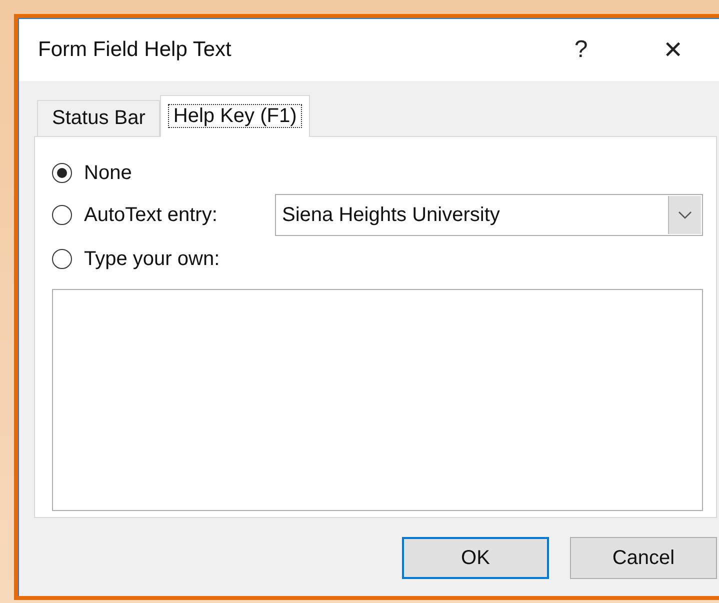  What do you see at coordinates (581, 50) in the screenshot?
I see `help-button: ?` at bounding box center [581, 50].